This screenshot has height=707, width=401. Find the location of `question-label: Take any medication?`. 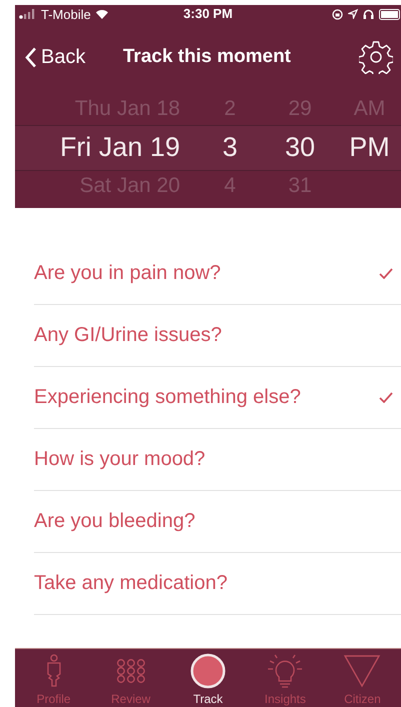

question-label: Take any medication? is located at coordinates (131, 583).